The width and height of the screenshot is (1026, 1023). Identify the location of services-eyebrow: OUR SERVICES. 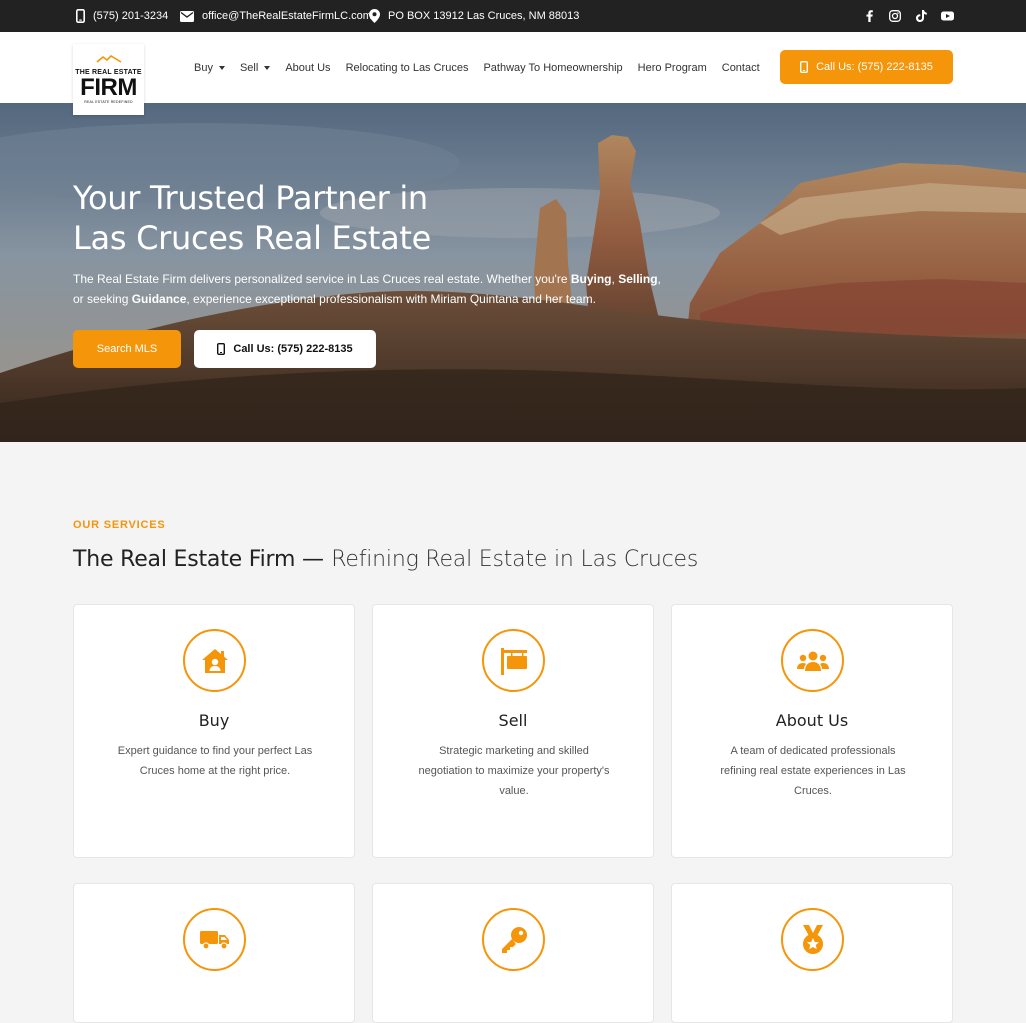
(119, 525).